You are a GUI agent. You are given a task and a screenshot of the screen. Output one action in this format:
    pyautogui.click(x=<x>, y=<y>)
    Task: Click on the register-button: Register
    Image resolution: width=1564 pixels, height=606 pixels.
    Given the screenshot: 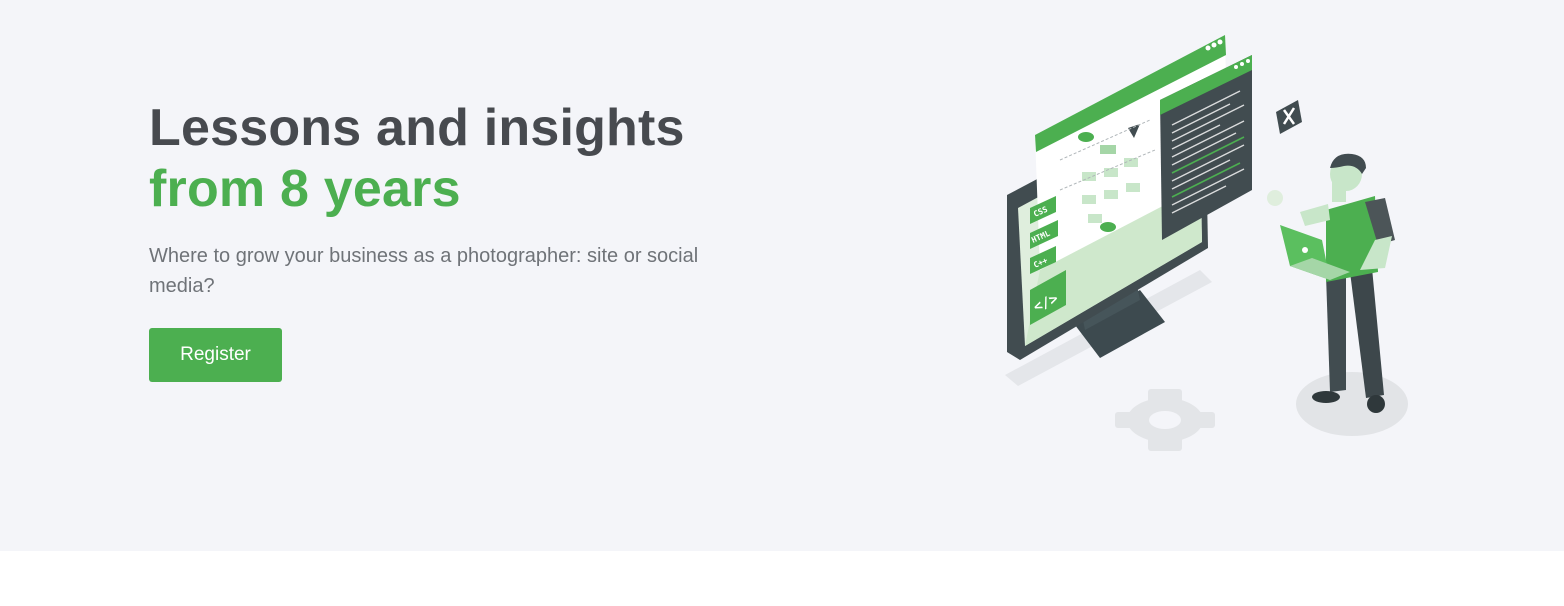 What is the action you would take?
    pyautogui.click(x=215, y=355)
    